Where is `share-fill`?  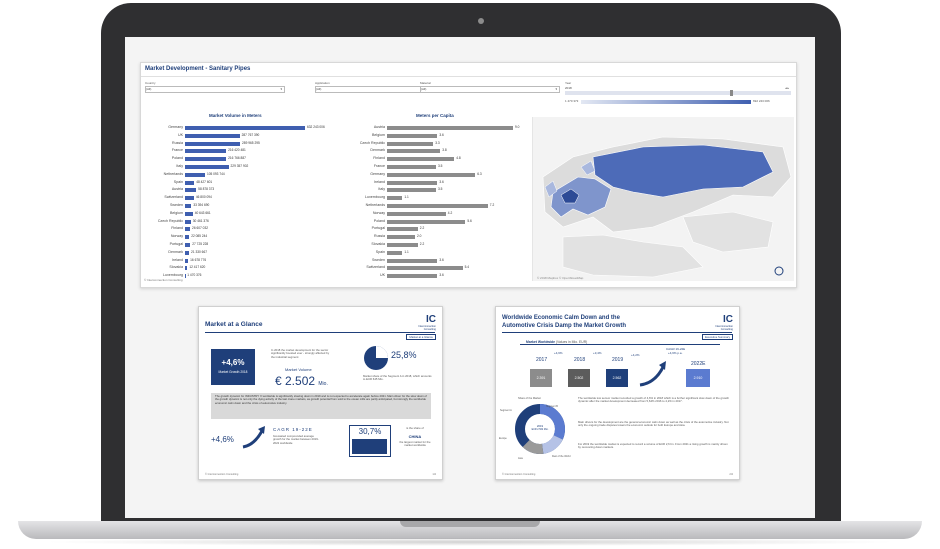
share-fill is located at coordinates (369, 446).